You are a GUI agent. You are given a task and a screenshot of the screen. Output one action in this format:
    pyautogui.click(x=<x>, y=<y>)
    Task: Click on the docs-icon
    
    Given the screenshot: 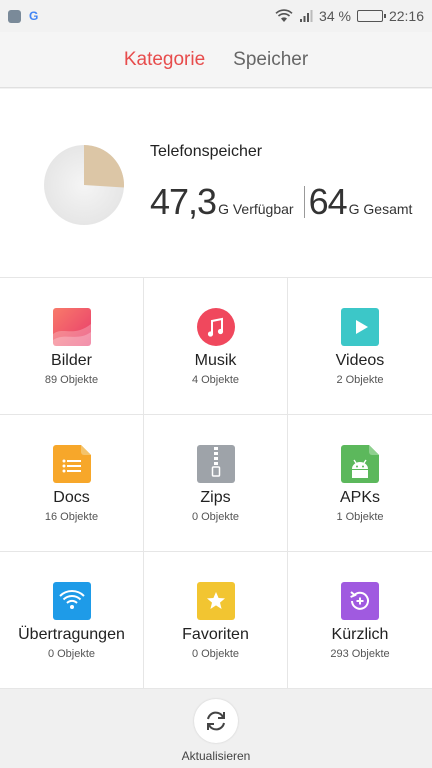 What is the action you would take?
    pyautogui.click(x=71, y=464)
    